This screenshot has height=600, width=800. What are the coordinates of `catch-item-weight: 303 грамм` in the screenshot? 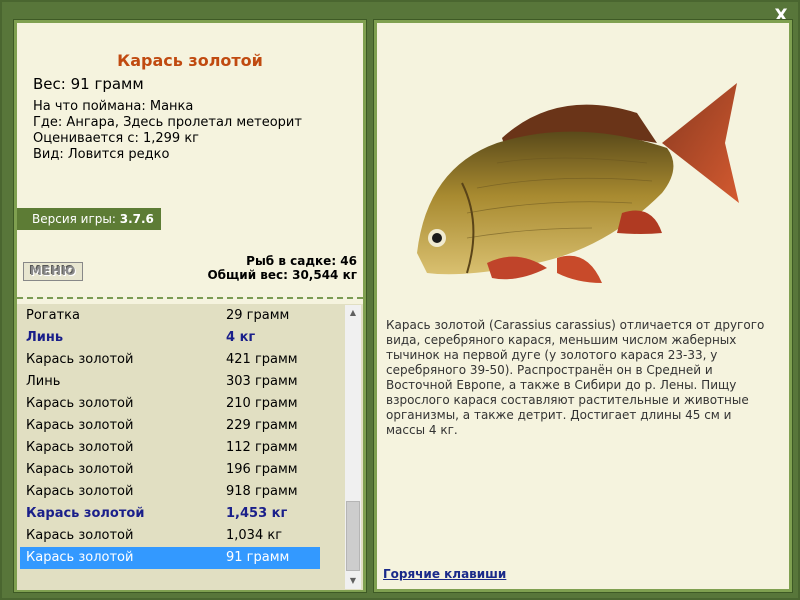 It's located at (262, 381).